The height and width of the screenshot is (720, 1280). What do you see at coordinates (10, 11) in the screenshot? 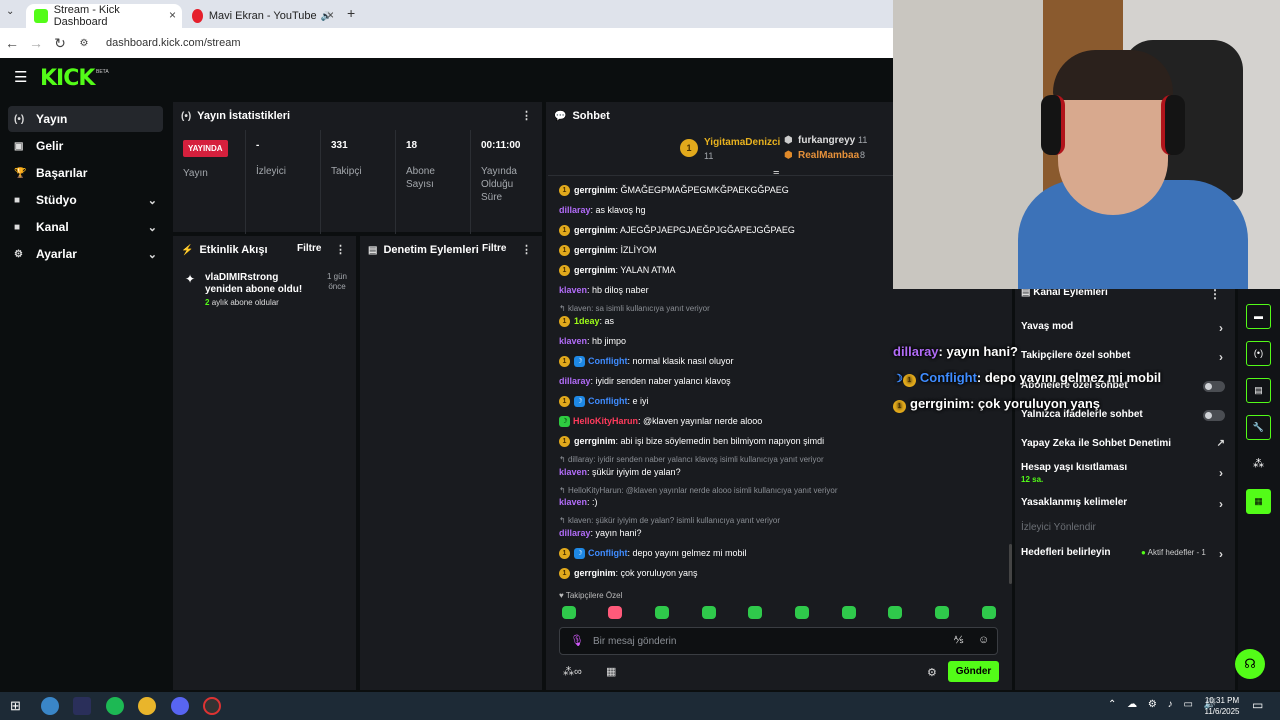
I see `tab-search-icon: ⌄` at bounding box center [10, 11].